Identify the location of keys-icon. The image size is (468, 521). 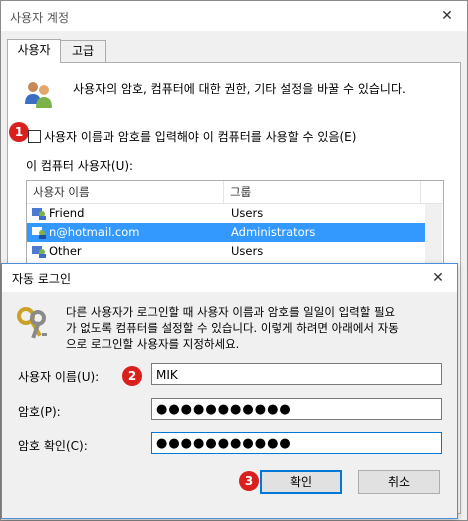
(32, 323).